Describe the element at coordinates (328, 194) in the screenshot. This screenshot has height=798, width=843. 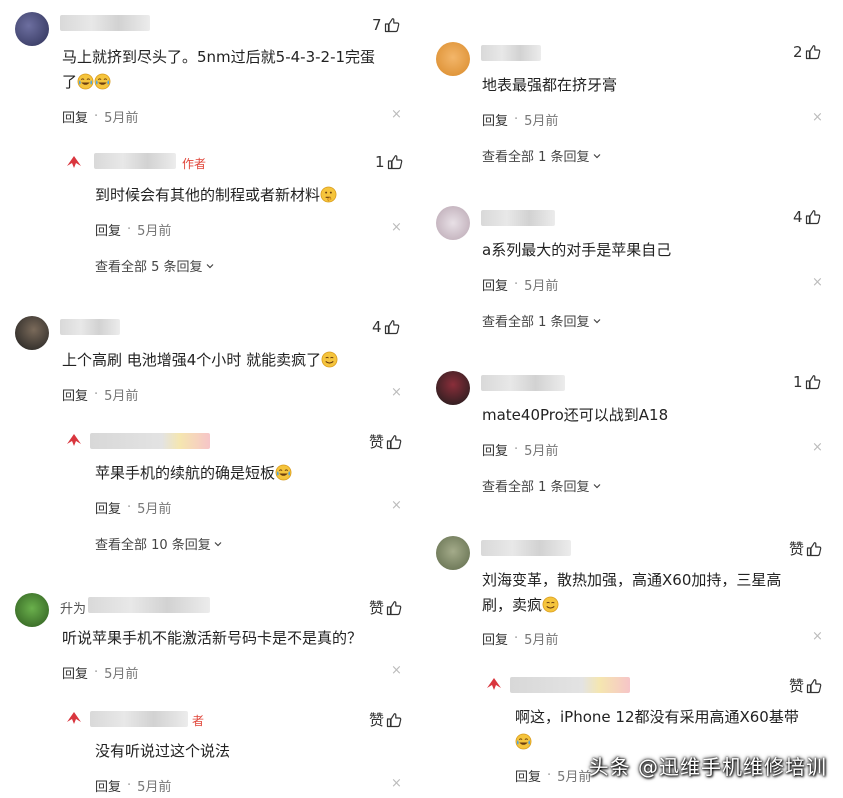
I see `thinking-emoji` at that location.